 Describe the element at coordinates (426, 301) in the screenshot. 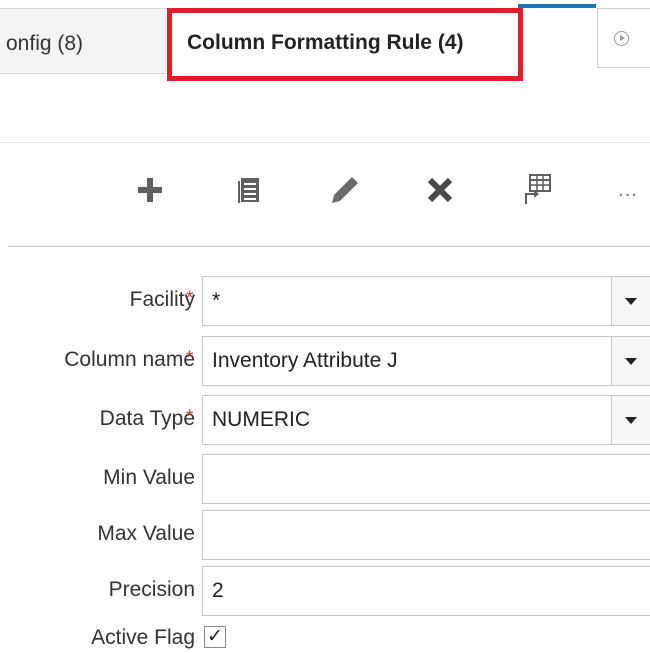

I see `facility-select: *` at that location.